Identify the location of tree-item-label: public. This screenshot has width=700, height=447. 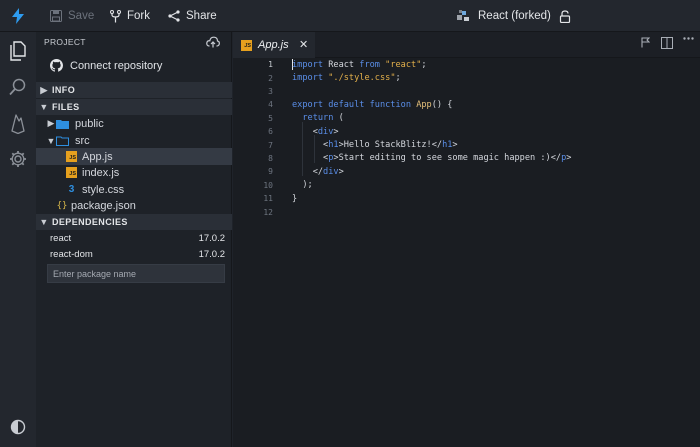
(89, 123).